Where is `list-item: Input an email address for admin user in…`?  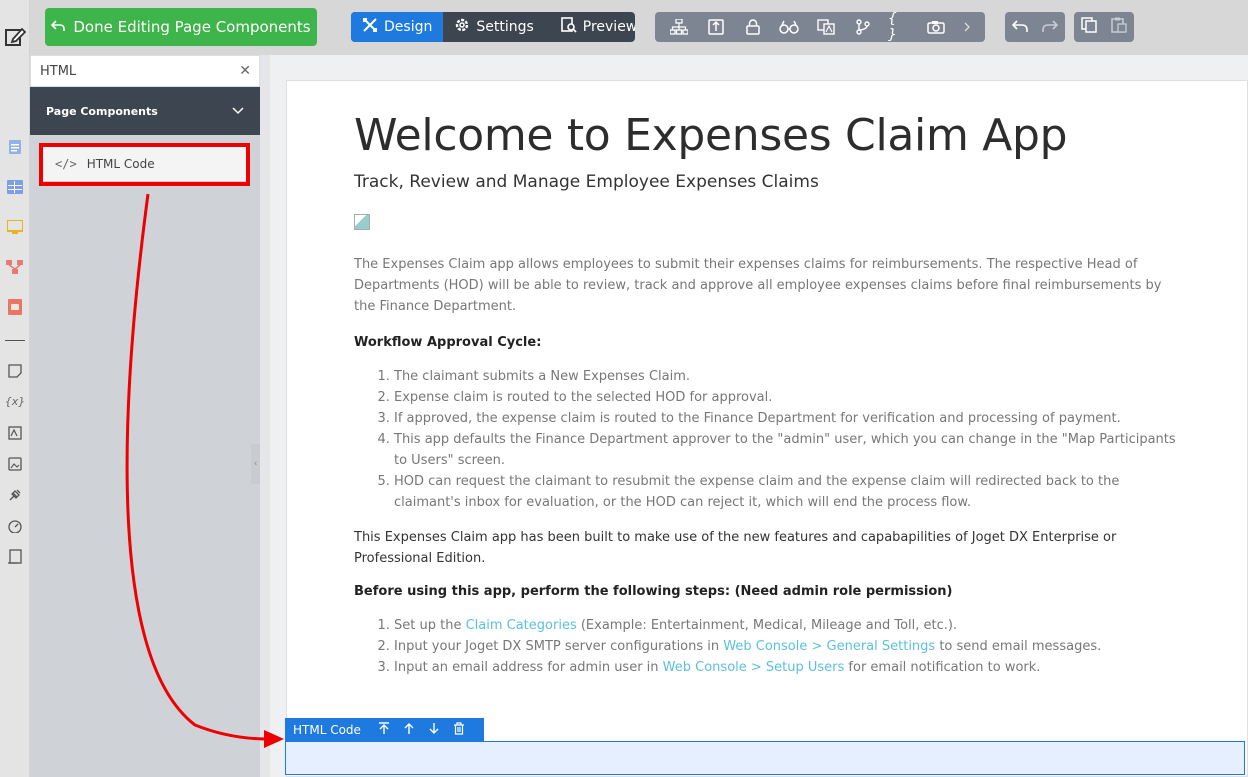
list-item: Input an email address for admin user in… is located at coordinates (789, 667).